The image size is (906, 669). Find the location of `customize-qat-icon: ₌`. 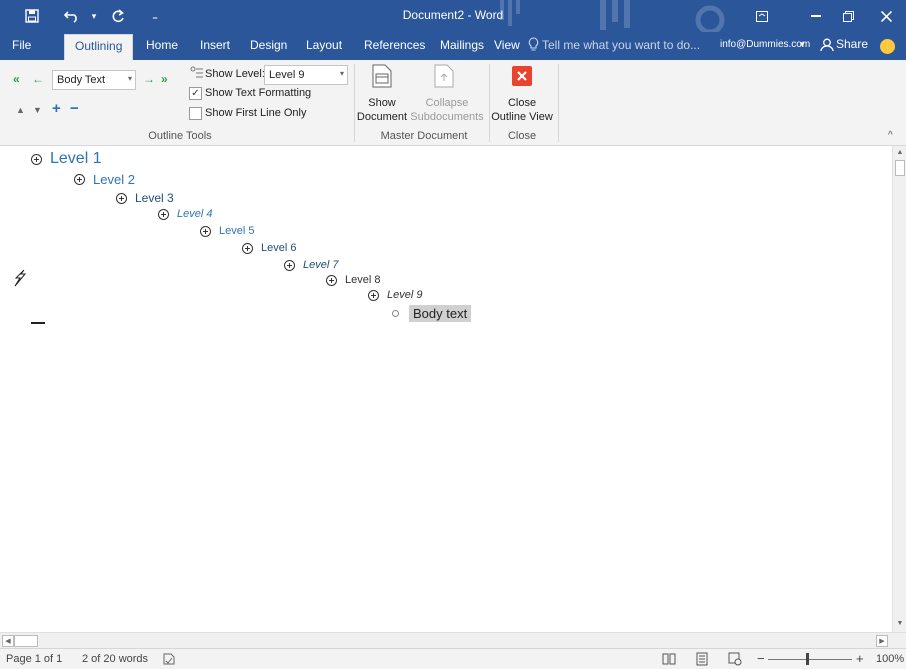

customize-qat-icon: ₌ is located at coordinates (155, 16).